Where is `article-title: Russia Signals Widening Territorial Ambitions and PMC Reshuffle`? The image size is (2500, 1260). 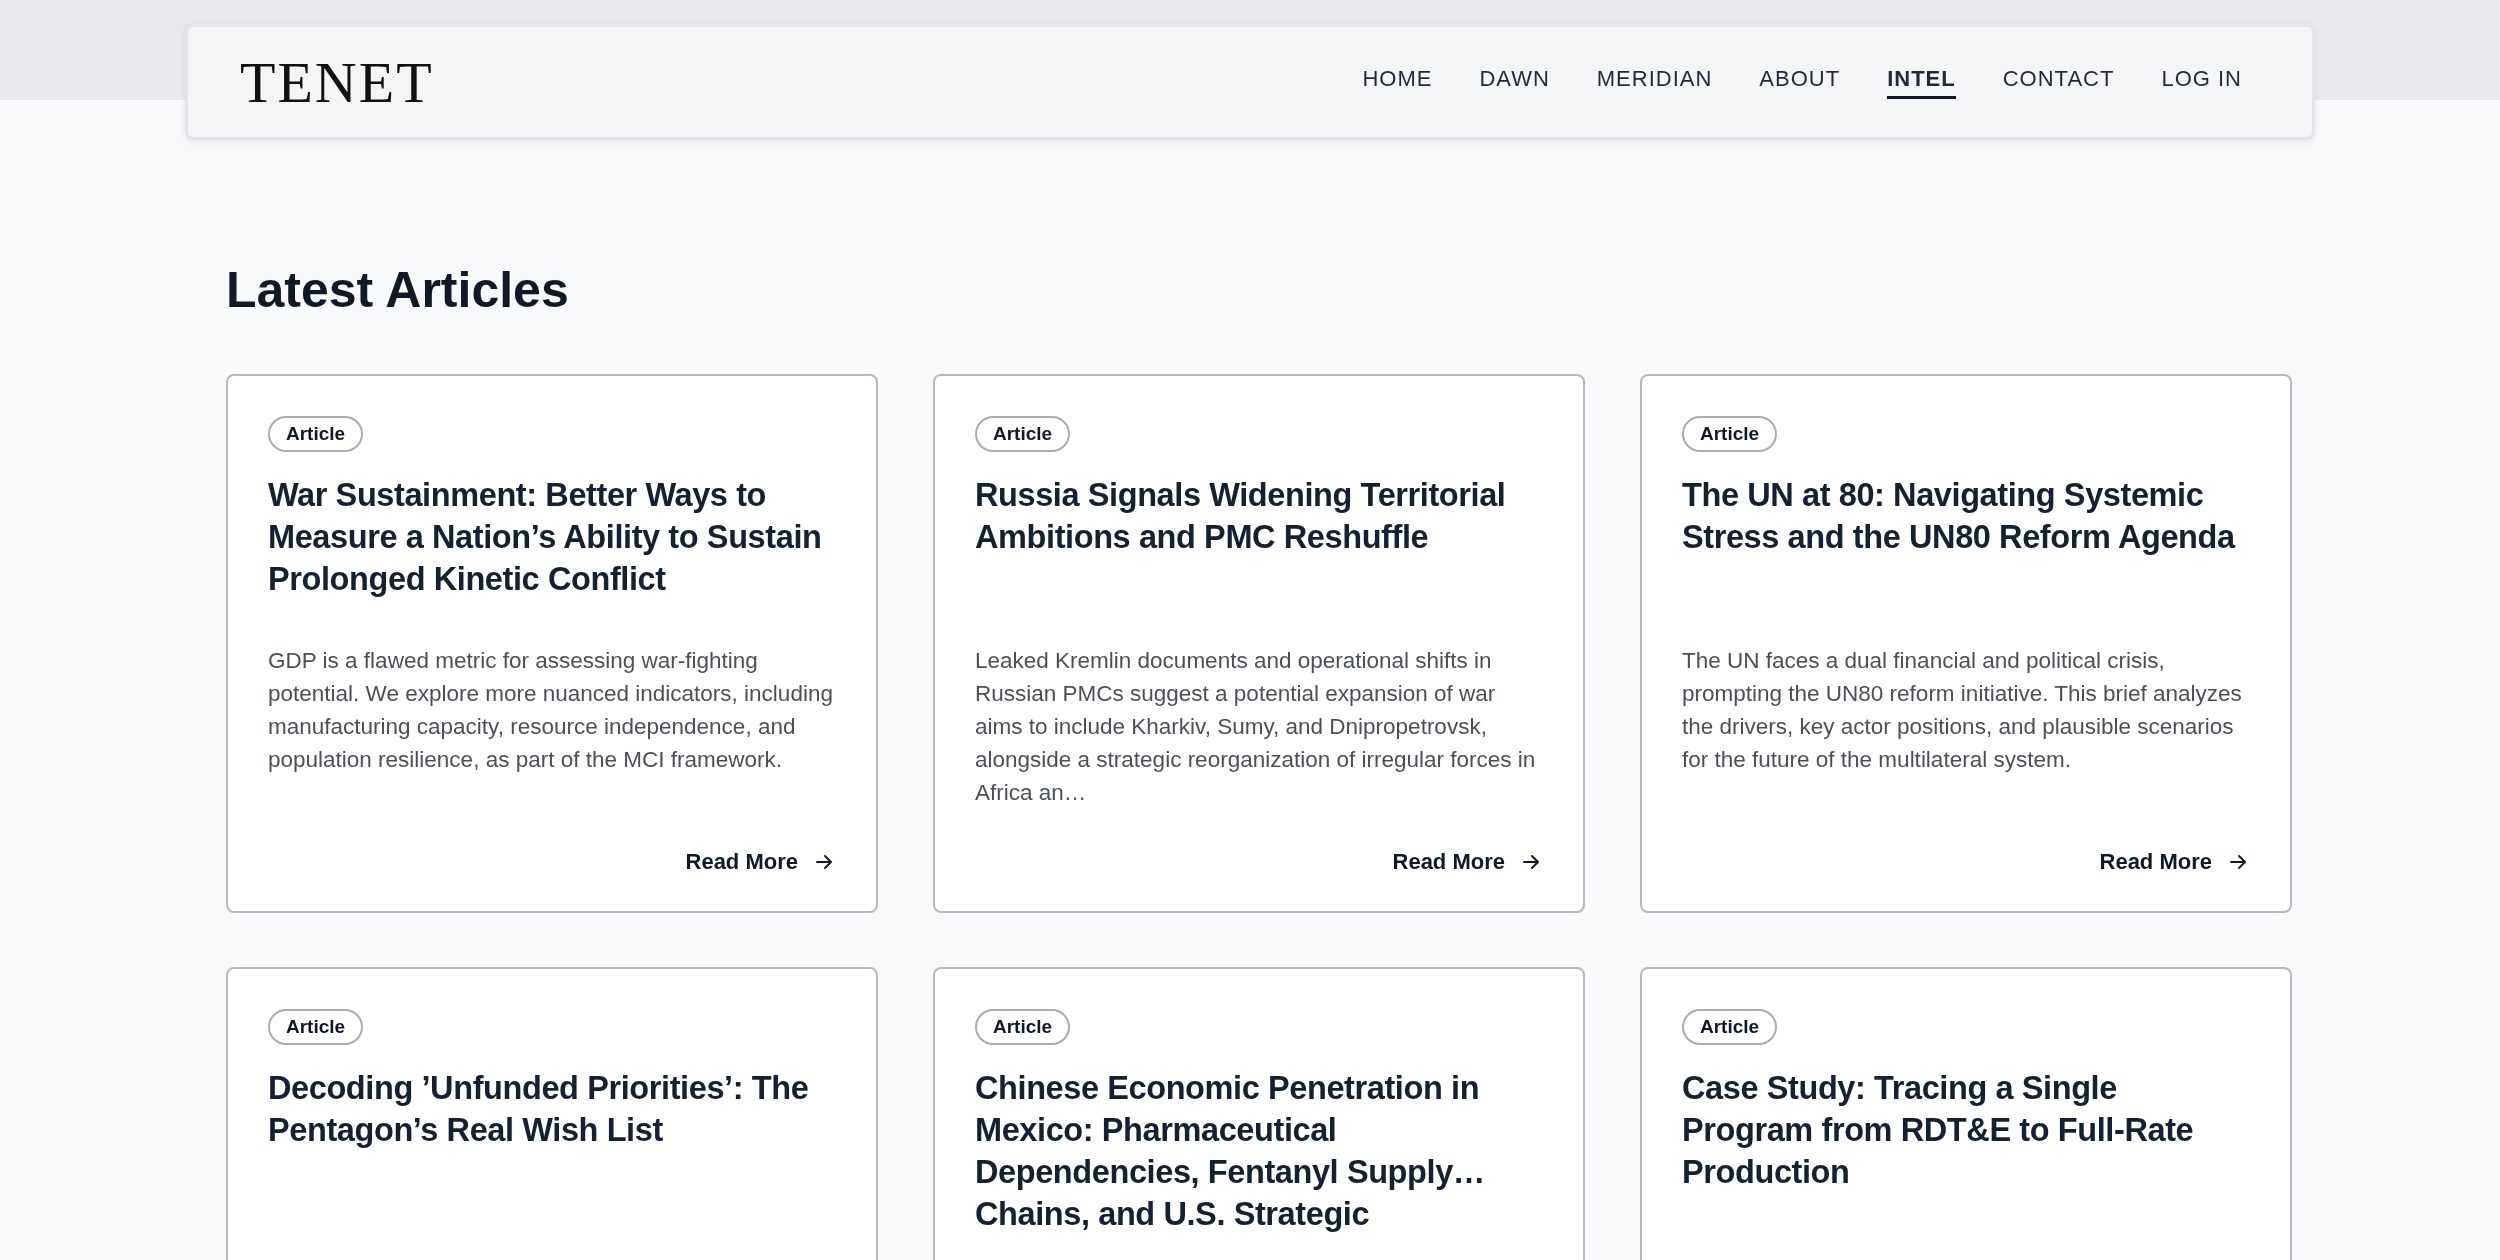 article-title: Russia Signals Widening Territorial Ambitions and PMC Reshuffle is located at coordinates (1259, 559).